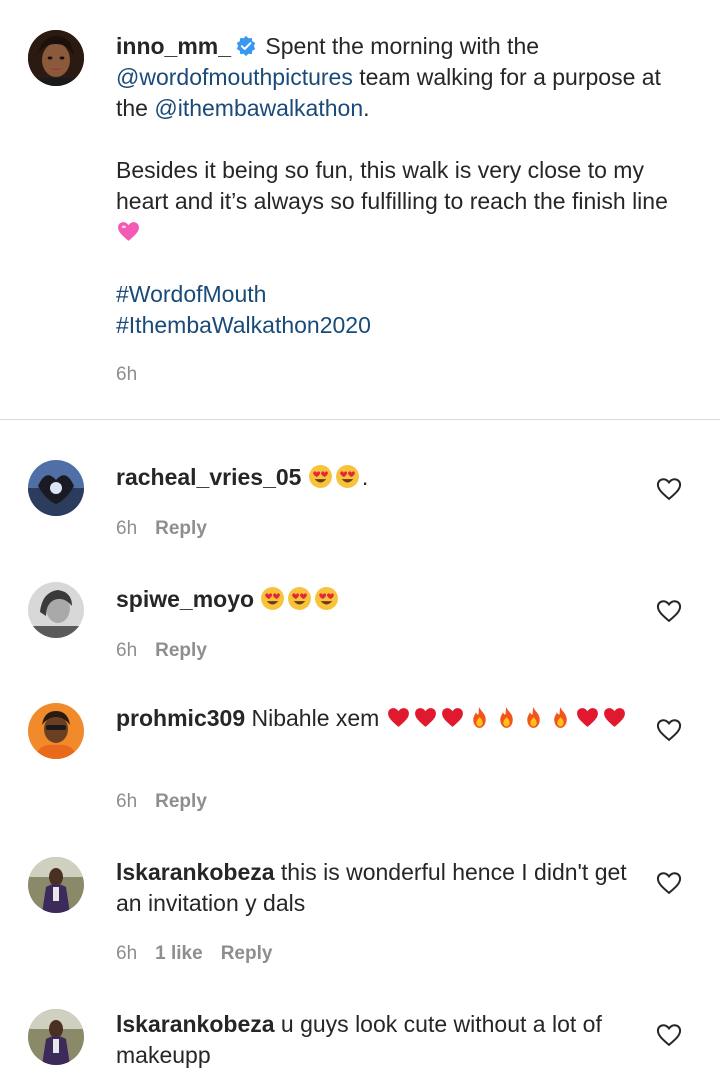 Image resolution: width=720 pixels, height=1075 pixels. Describe the element at coordinates (56, 58) in the screenshot. I see `author-avatar` at that location.